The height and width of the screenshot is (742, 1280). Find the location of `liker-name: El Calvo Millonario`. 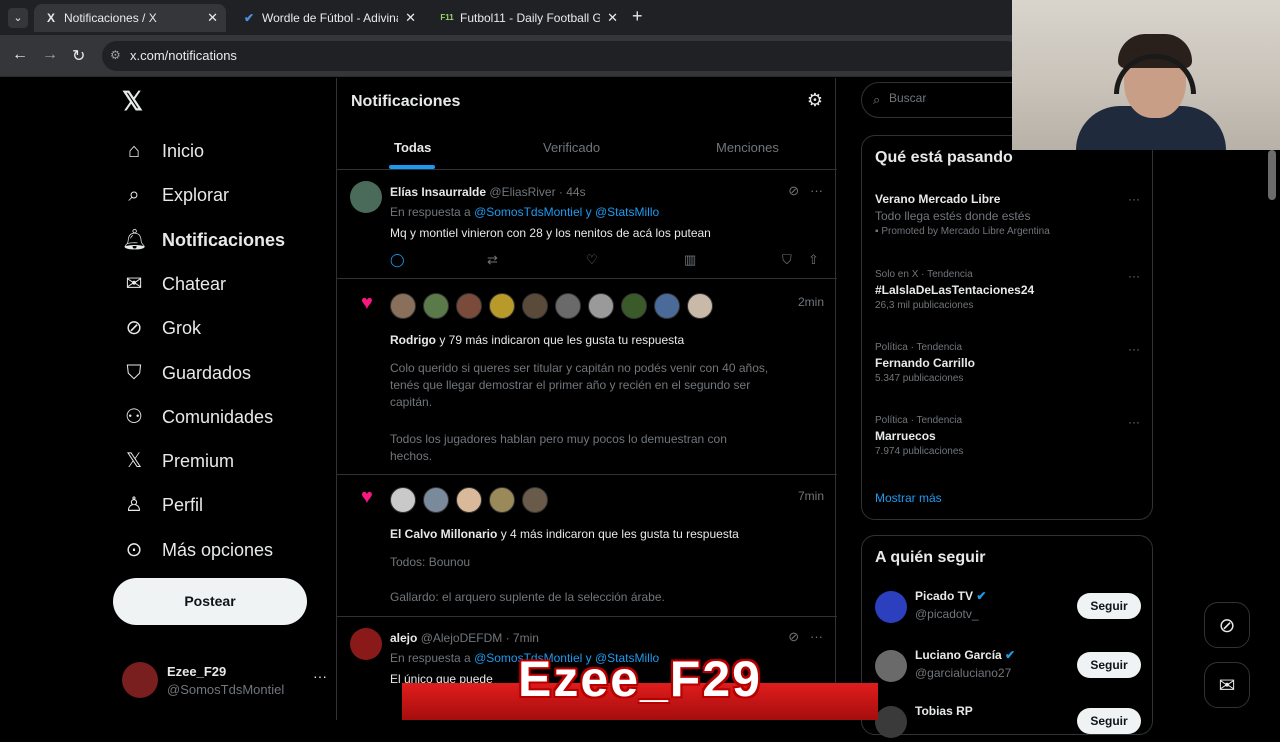

liker-name: El Calvo Millonario is located at coordinates (443, 534).